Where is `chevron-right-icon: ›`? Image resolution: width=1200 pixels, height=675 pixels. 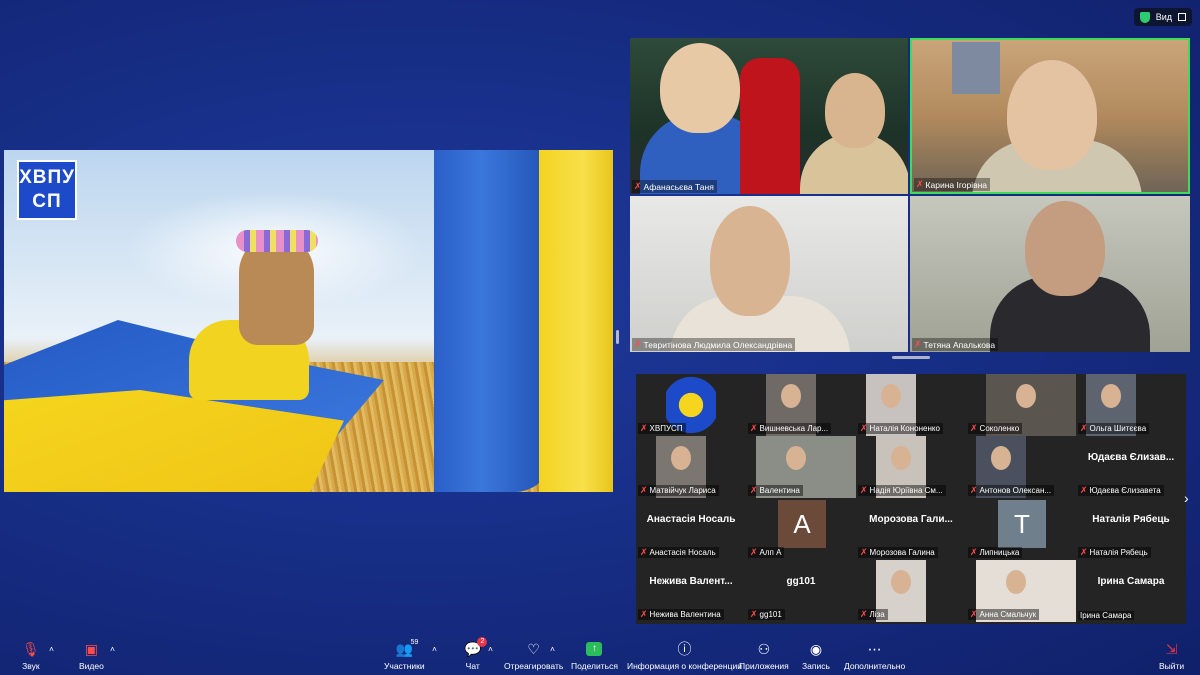 chevron-right-icon: › is located at coordinates (1186, 498).